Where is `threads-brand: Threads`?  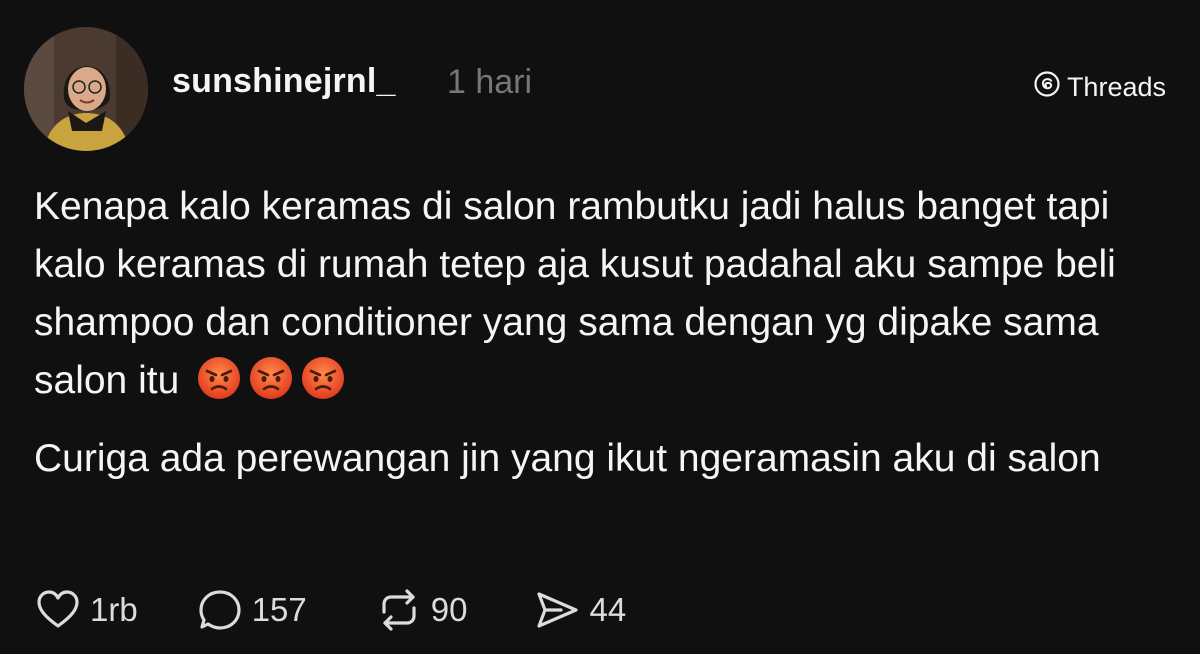
threads-brand: Threads is located at coordinates (1099, 87).